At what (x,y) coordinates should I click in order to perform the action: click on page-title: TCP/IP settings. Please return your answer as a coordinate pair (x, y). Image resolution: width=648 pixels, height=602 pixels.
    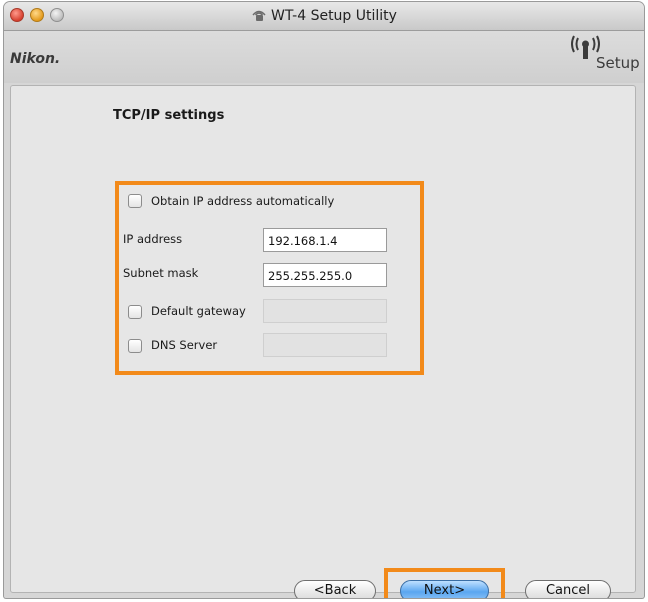
    Looking at the image, I should click on (169, 115).